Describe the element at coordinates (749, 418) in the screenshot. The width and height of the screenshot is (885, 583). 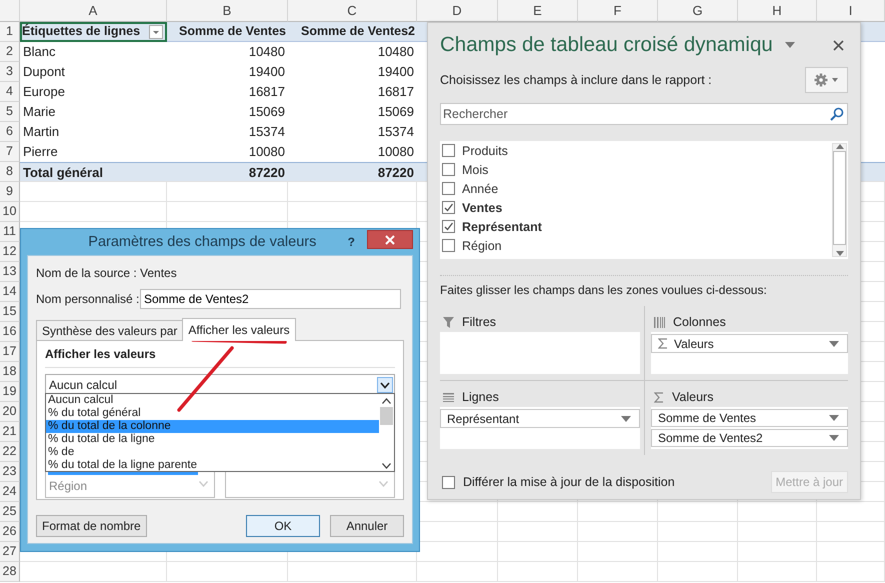
I see `field-pill: Somme de Ventes` at that location.